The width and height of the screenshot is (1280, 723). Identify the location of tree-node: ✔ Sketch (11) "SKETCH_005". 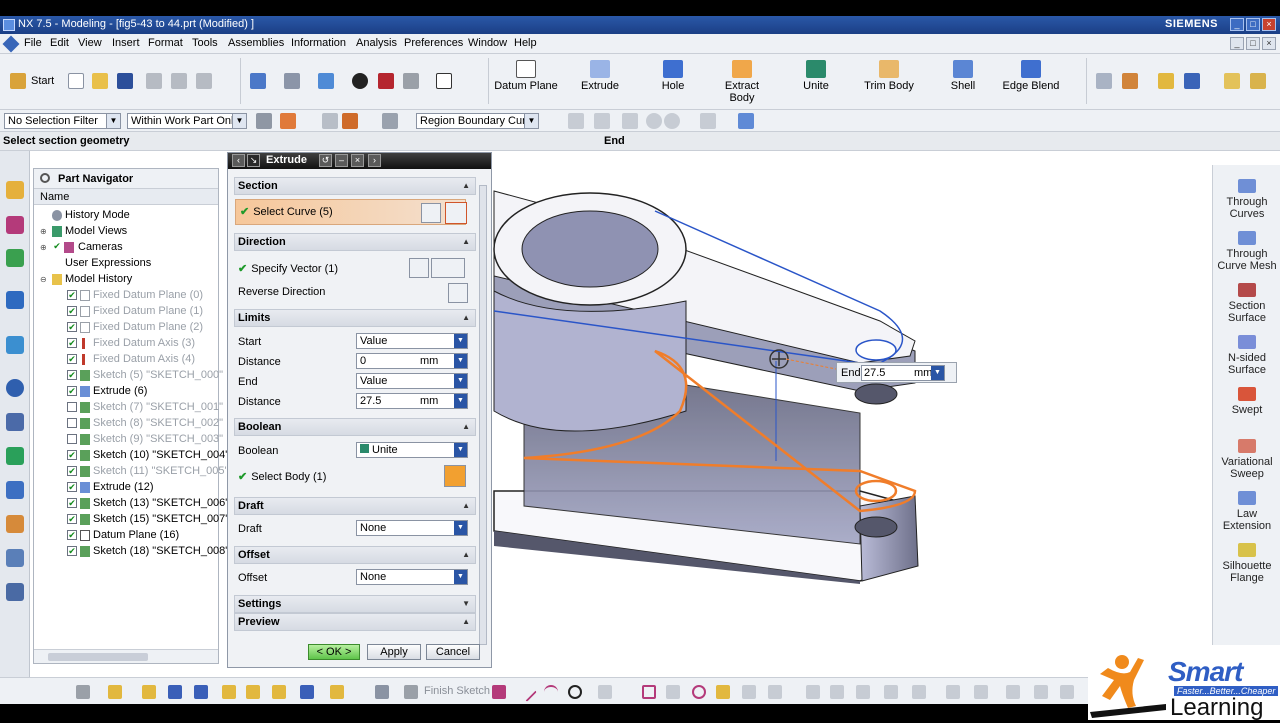
(131, 472).